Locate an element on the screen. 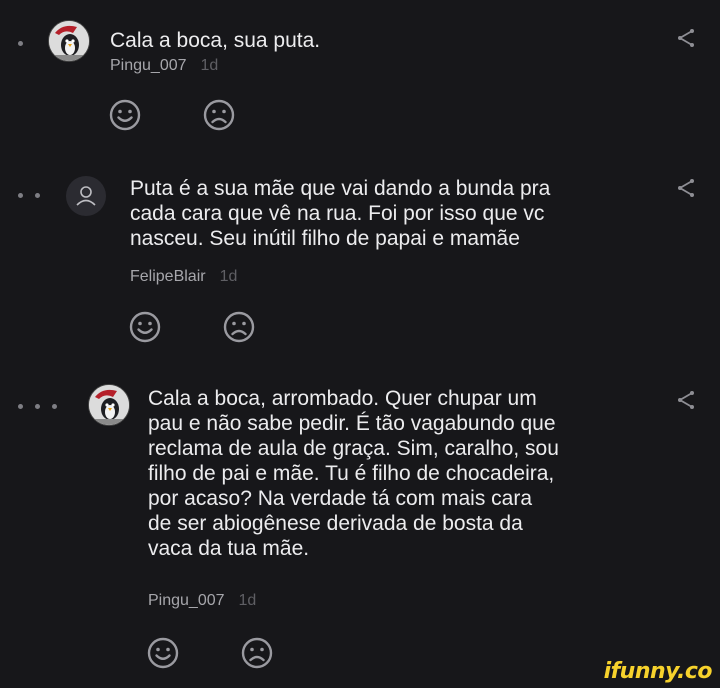  default-user-icon is located at coordinates (86, 196).